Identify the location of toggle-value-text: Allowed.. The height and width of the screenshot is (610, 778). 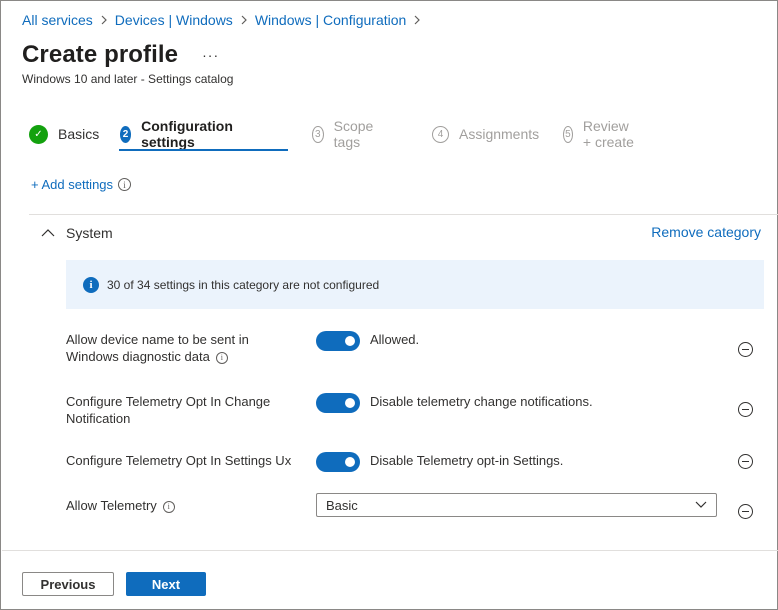
(395, 339).